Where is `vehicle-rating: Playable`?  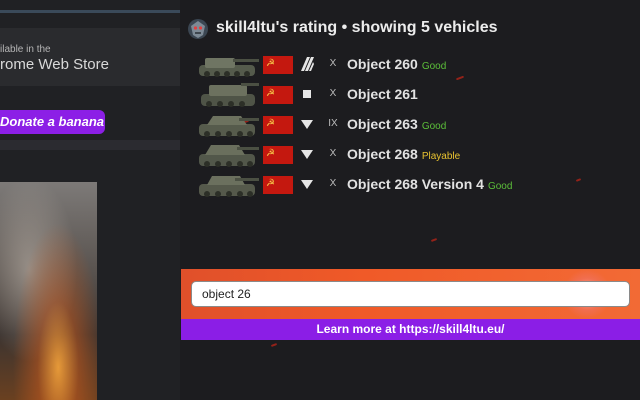
vehicle-rating: Playable is located at coordinates (441, 156).